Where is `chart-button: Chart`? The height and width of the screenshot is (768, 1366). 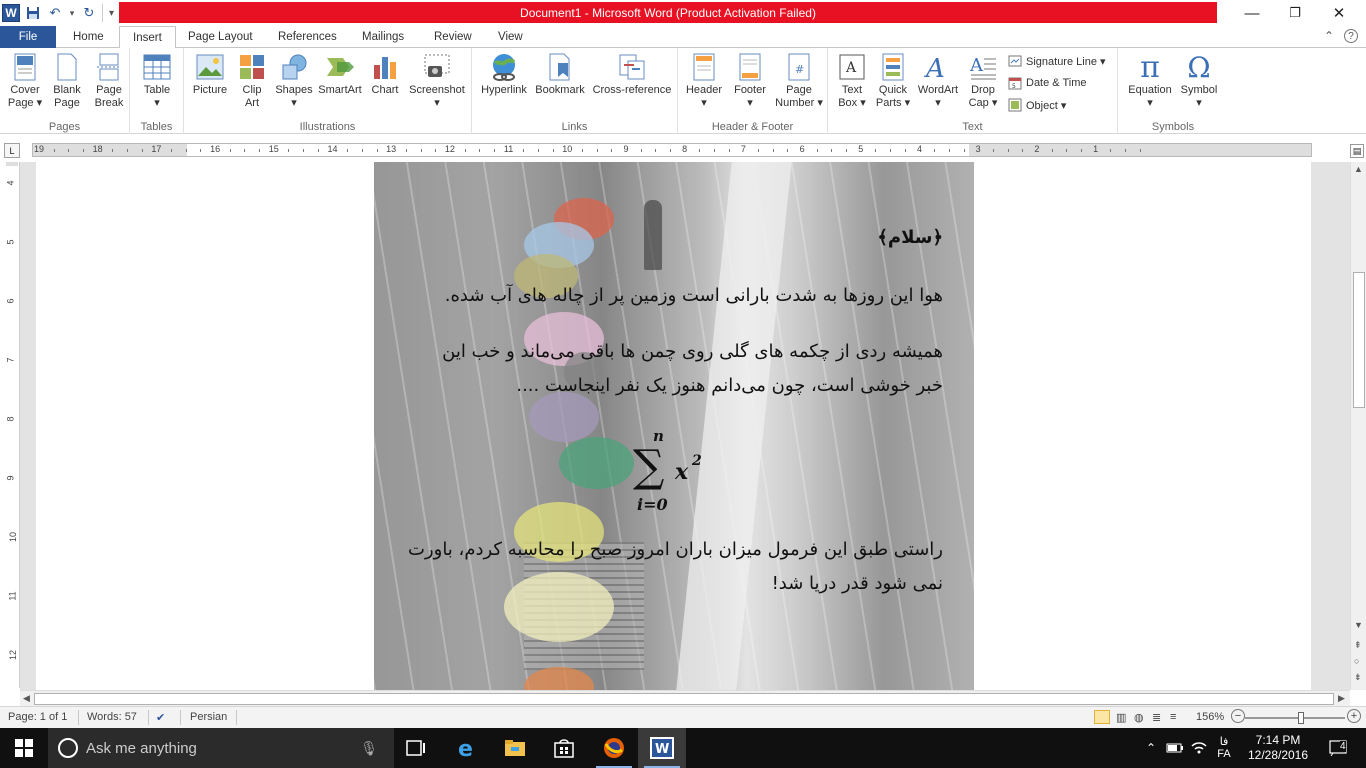 chart-button: Chart is located at coordinates (385, 74).